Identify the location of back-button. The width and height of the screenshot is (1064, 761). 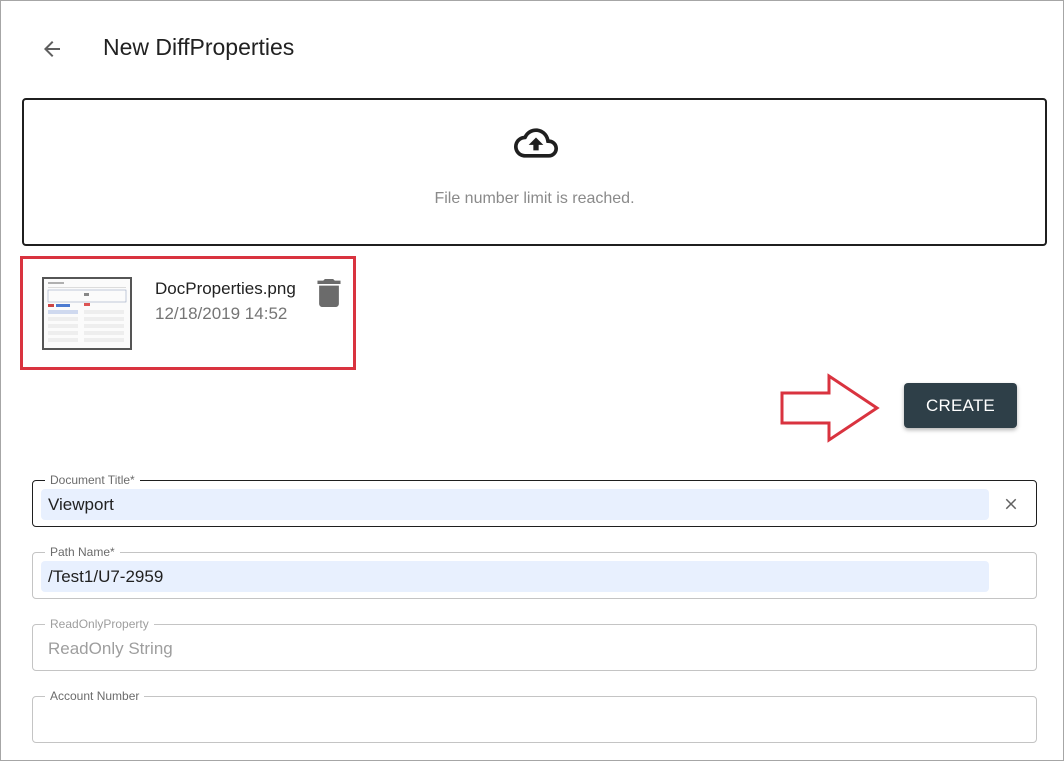
(52, 49).